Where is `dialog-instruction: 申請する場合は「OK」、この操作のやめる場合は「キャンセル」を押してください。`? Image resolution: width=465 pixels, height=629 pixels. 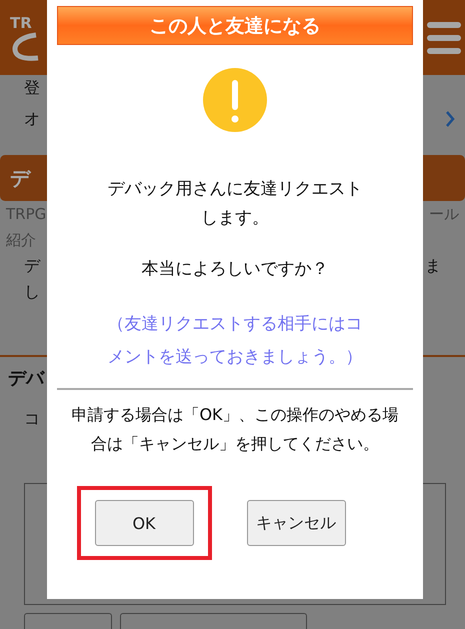
dialog-instruction: 申請する場合は「OK」、この操作のやめる場合は「キャンセル」を押してください。 is located at coordinates (235, 423).